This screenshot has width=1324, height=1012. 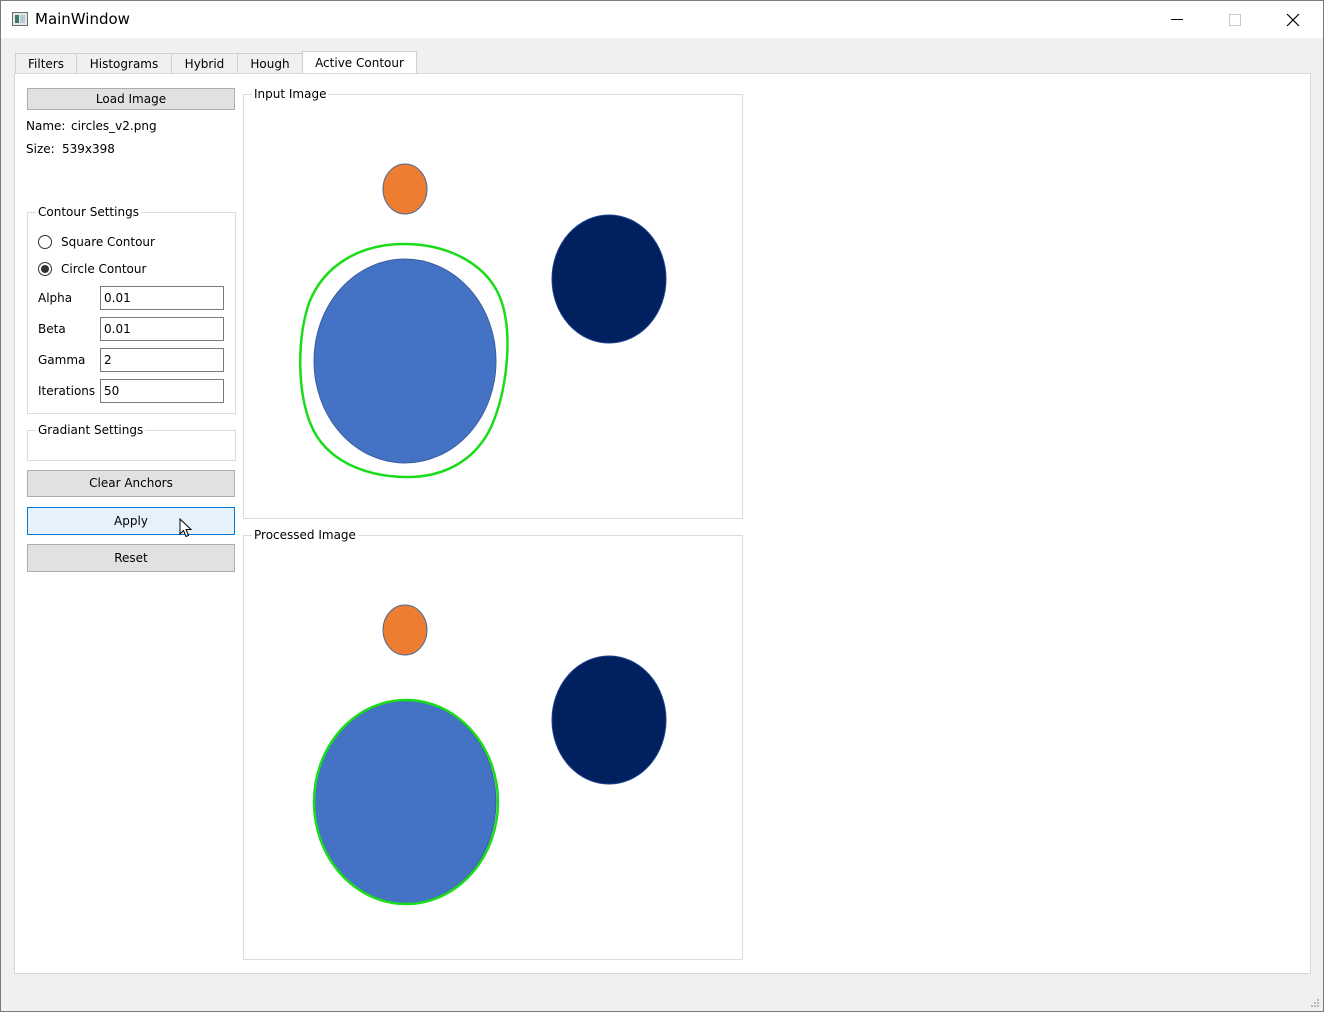 What do you see at coordinates (124, 63) in the screenshot?
I see `tab-histograms: Histograms` at bounding box center [124, 63].